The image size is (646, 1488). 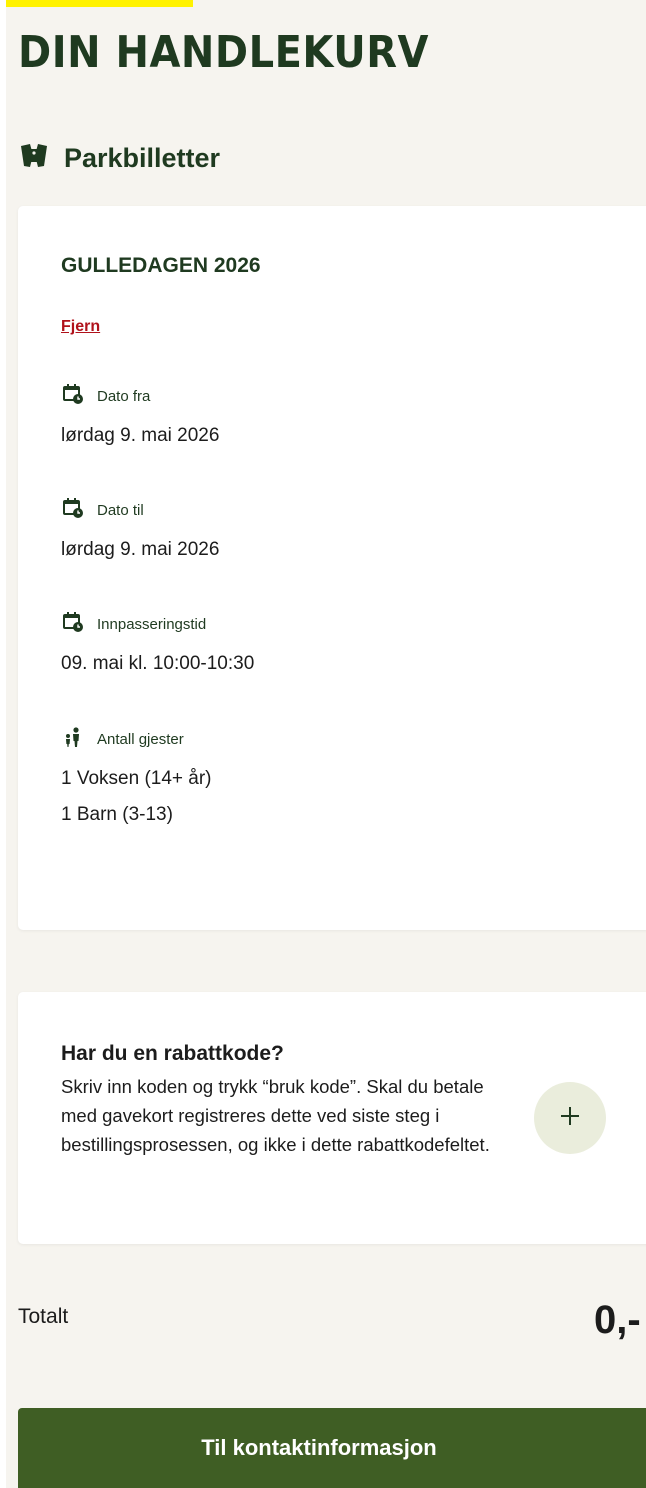 What do you see at coordinates (223, 53) in the screenshot?
I see `page-title: DIN HANDLEKURV` at bounding box center [223, 53].